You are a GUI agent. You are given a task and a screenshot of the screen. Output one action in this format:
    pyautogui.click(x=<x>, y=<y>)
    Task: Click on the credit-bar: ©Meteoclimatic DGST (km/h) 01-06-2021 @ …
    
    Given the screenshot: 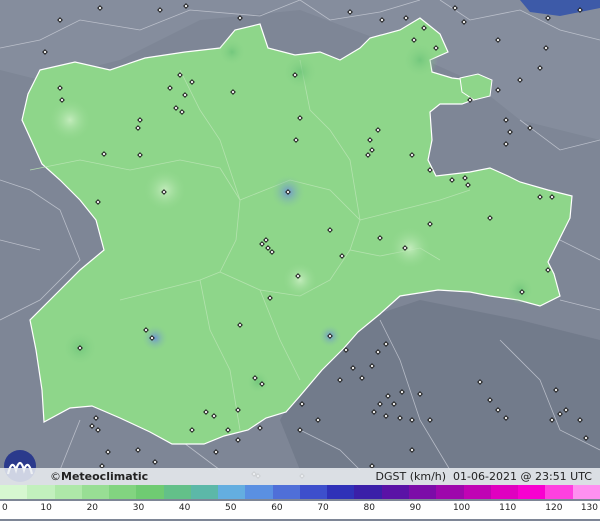 What is the action you would take?
    pyautogui.click(x=300, y=476)
    